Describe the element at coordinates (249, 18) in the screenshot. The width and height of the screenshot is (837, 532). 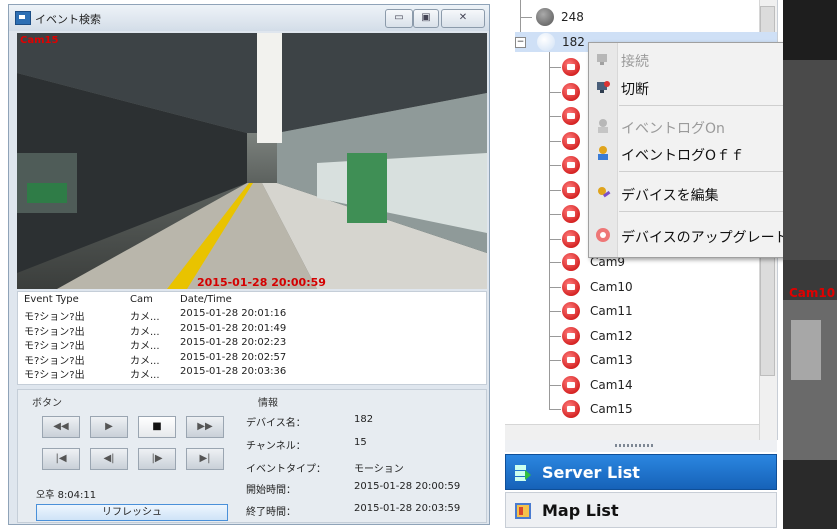
I see `title-bar: イベント検索 ▭ ▣ ✕` at that location.